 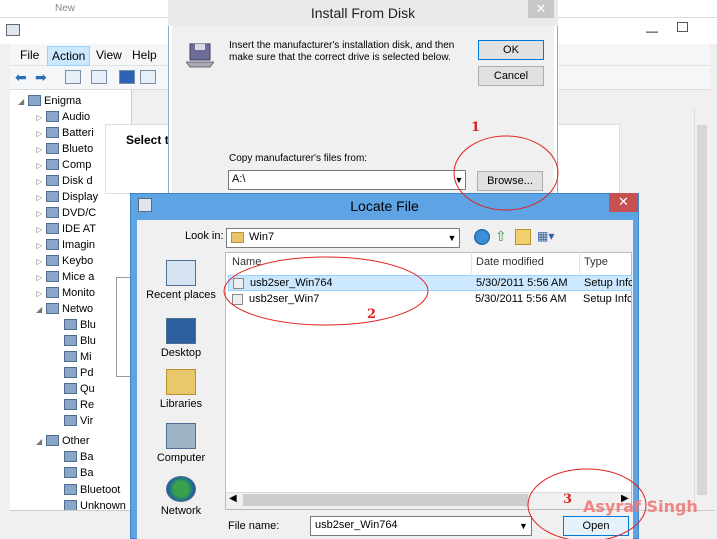 What do you see at coordinates (78, 359) in the screenshot?
I see `tree-item: Mi` at bounding box center [78, 359].